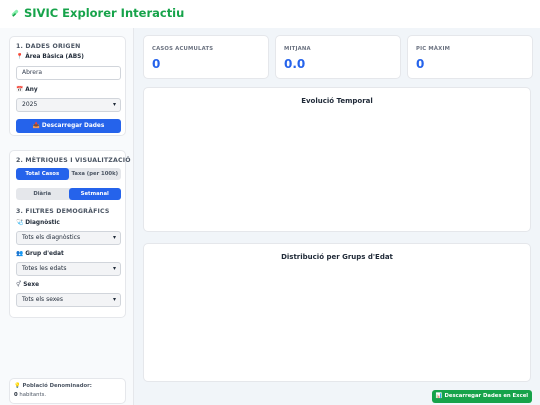 This screenshot has height=405, width=540. Describe the element at coordinates (68, 73) in the screenshot. I see `abs-input: Abrera` at that location.